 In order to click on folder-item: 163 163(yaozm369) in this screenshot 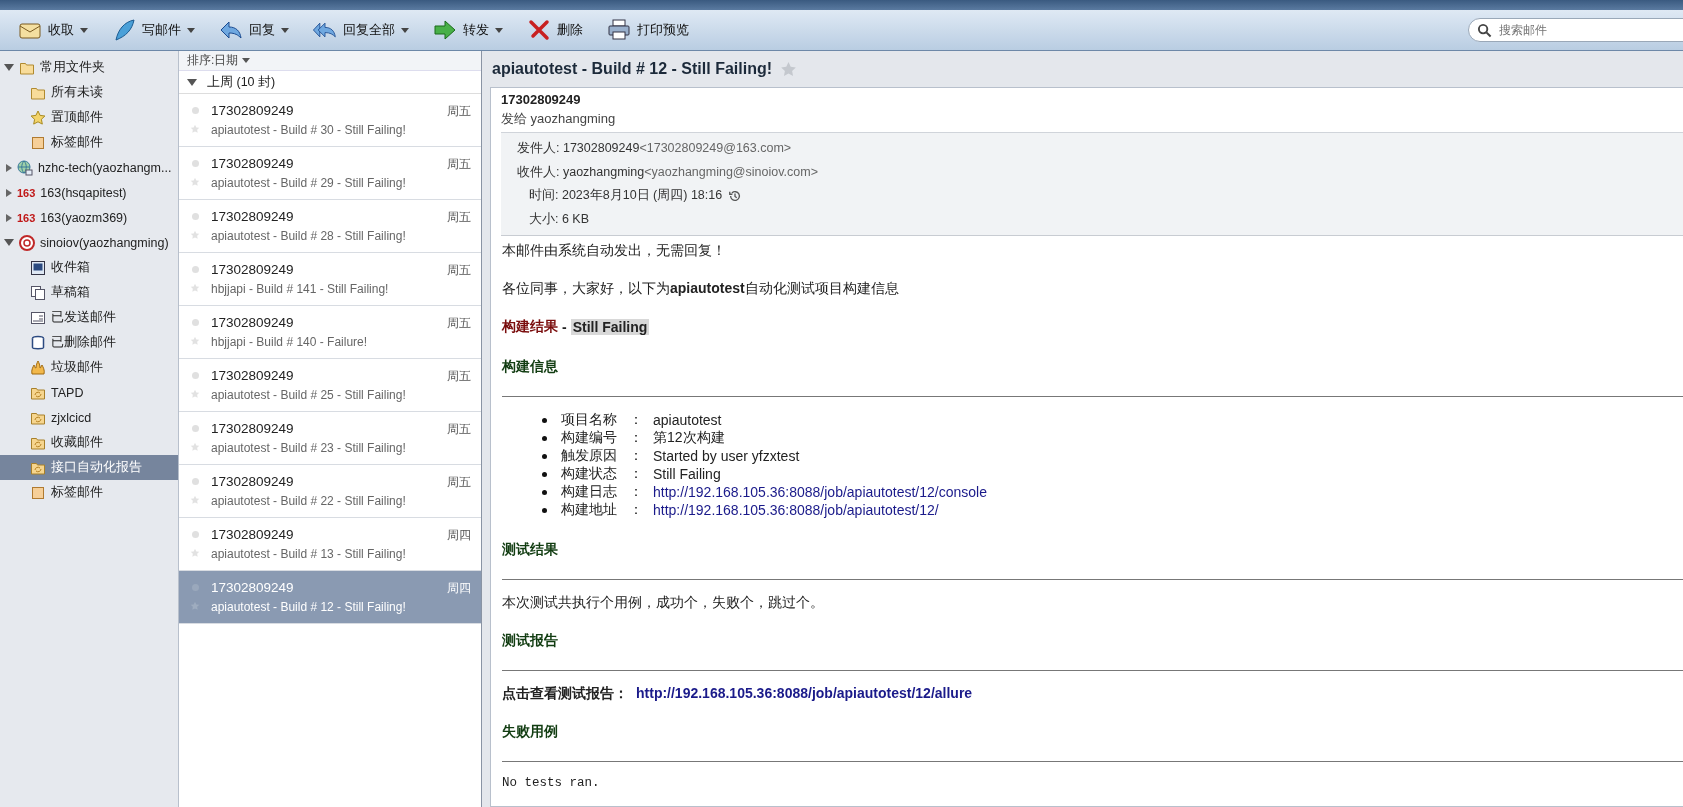, I will do `click(89, 217)`.